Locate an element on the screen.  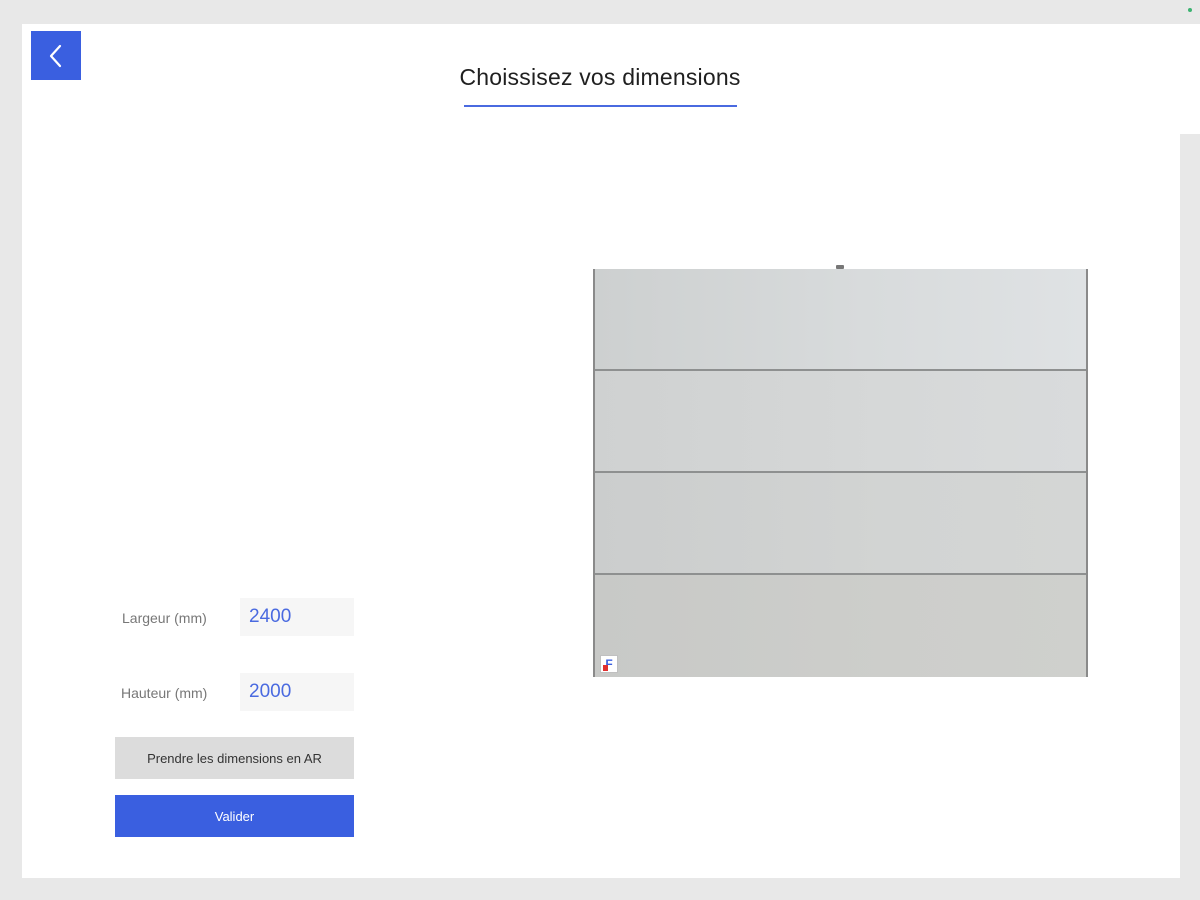
back-button is located at coordinates (56, 55).